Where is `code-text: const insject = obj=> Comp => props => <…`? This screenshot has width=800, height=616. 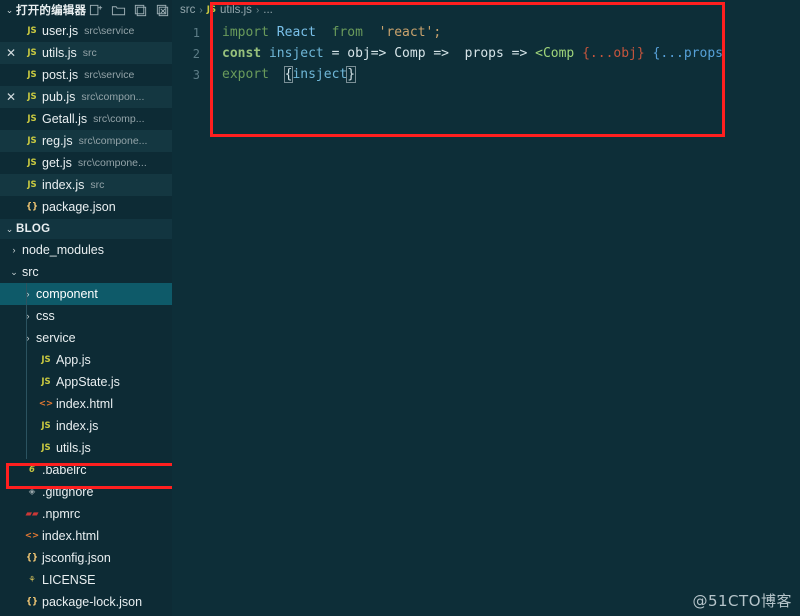
code-text: const insject = obj=> Comp => props => <… is located at coordinates (467, 53).